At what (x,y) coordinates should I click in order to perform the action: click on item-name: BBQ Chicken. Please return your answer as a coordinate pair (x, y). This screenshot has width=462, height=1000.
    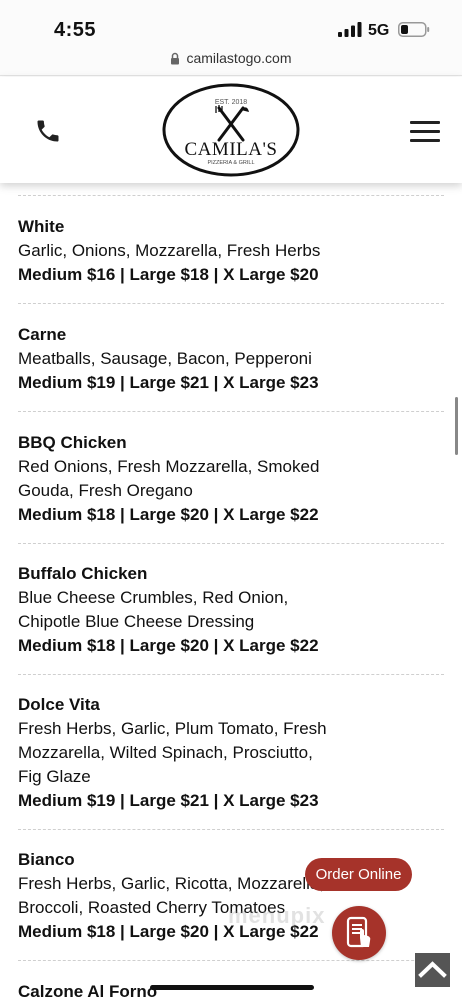
    Looking at the image, I should click on (72, 442).